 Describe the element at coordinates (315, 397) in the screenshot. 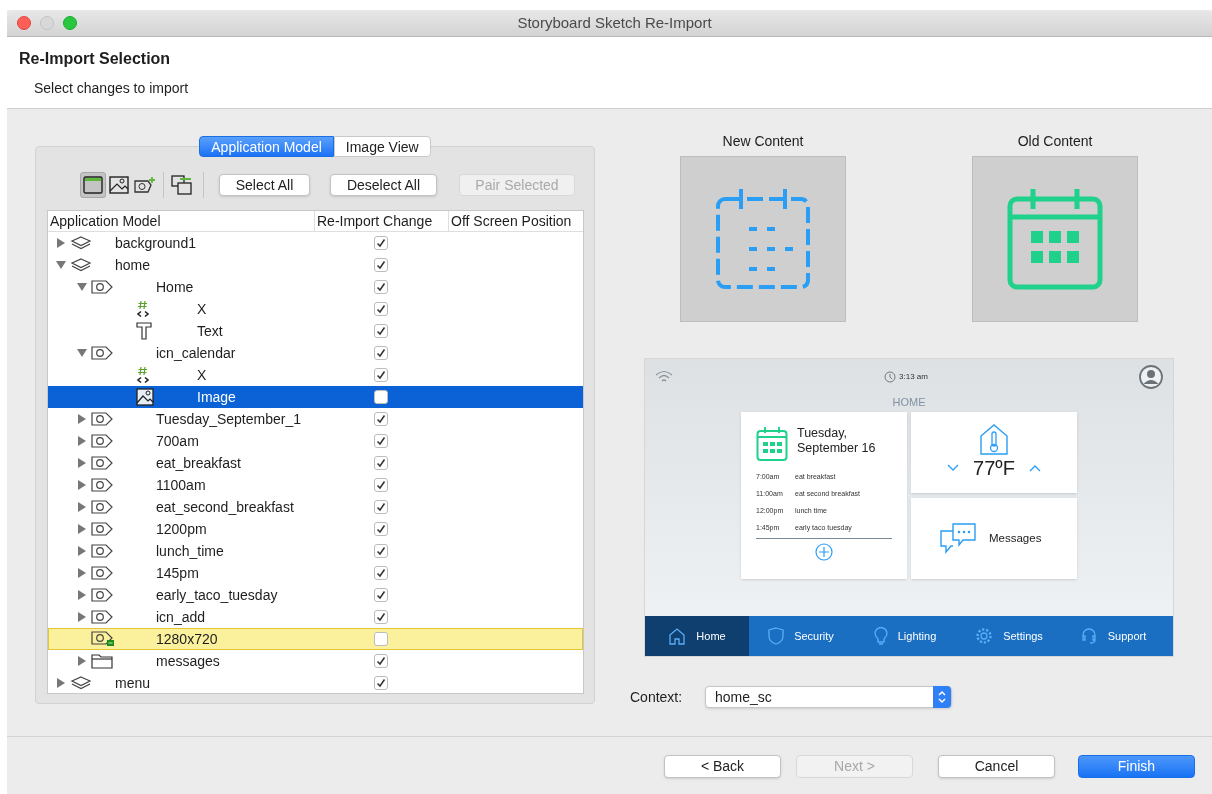

I see `tree-row: Image` at that location.